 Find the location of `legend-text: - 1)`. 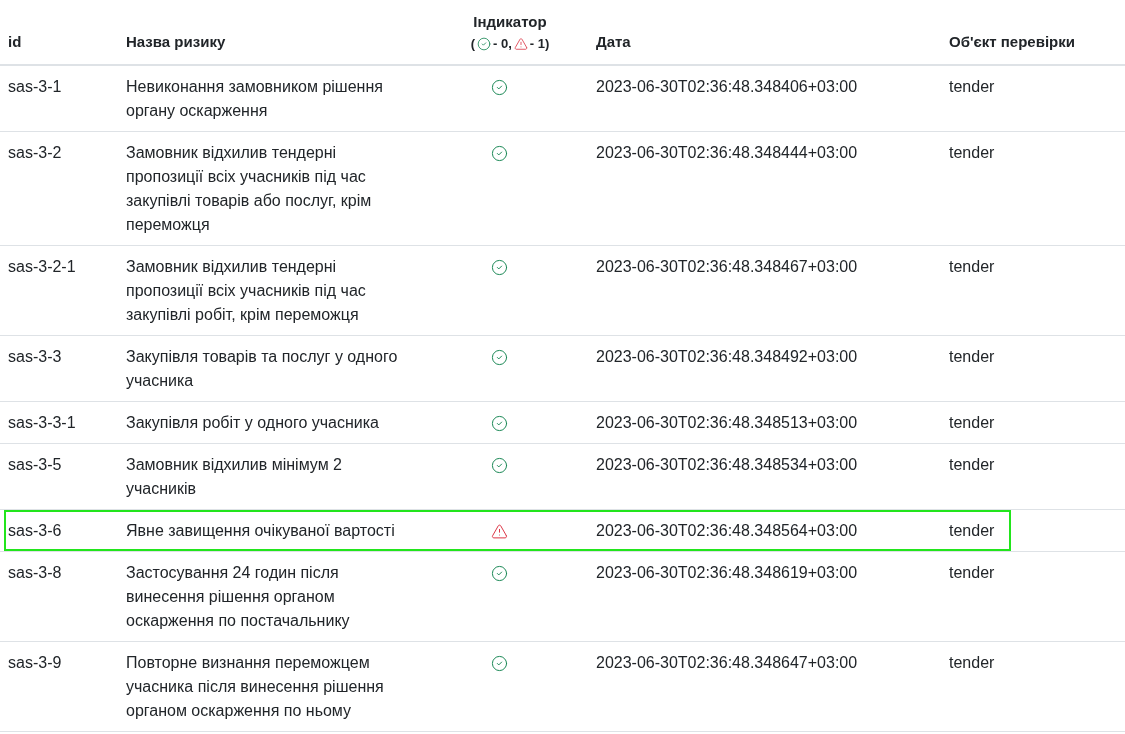

legend-text: - 1) is located at coordinates (539, 44).